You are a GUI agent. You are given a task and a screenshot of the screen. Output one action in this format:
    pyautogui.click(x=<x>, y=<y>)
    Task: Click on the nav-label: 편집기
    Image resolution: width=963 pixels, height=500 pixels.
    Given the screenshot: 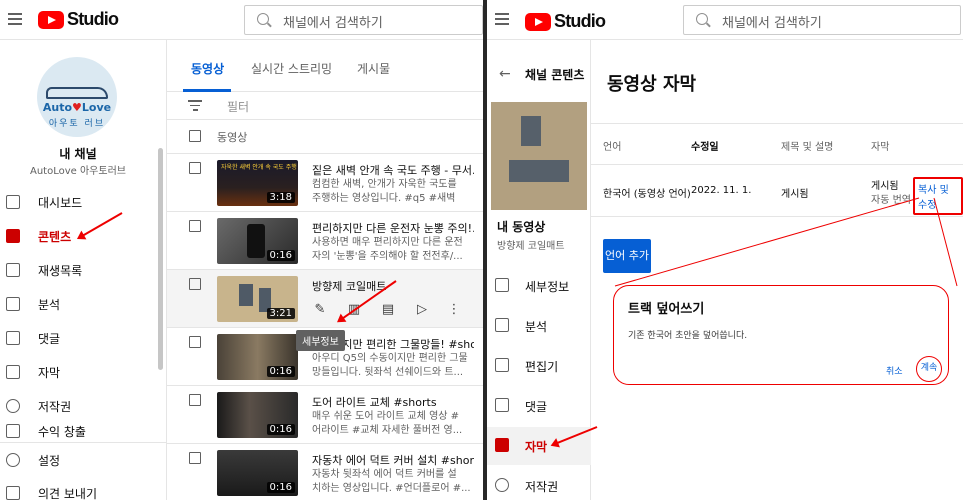 What is the action you would take?
    pyautogui.click(x=542, y=367)
    